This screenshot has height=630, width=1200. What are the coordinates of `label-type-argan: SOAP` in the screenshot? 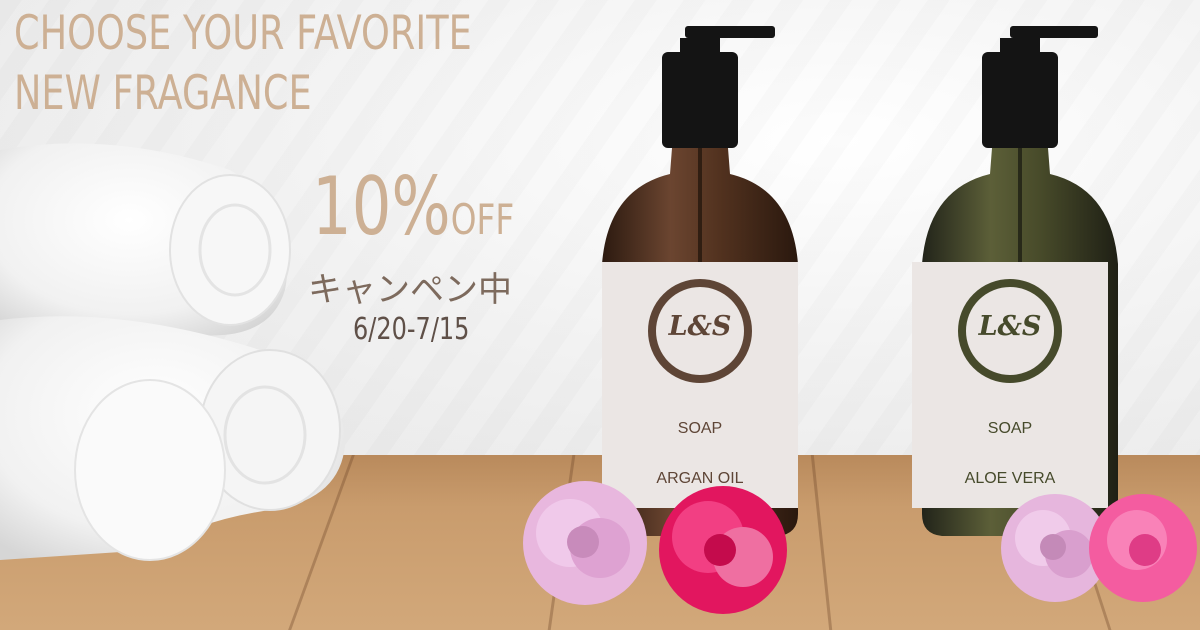 It's located at (700, 428).